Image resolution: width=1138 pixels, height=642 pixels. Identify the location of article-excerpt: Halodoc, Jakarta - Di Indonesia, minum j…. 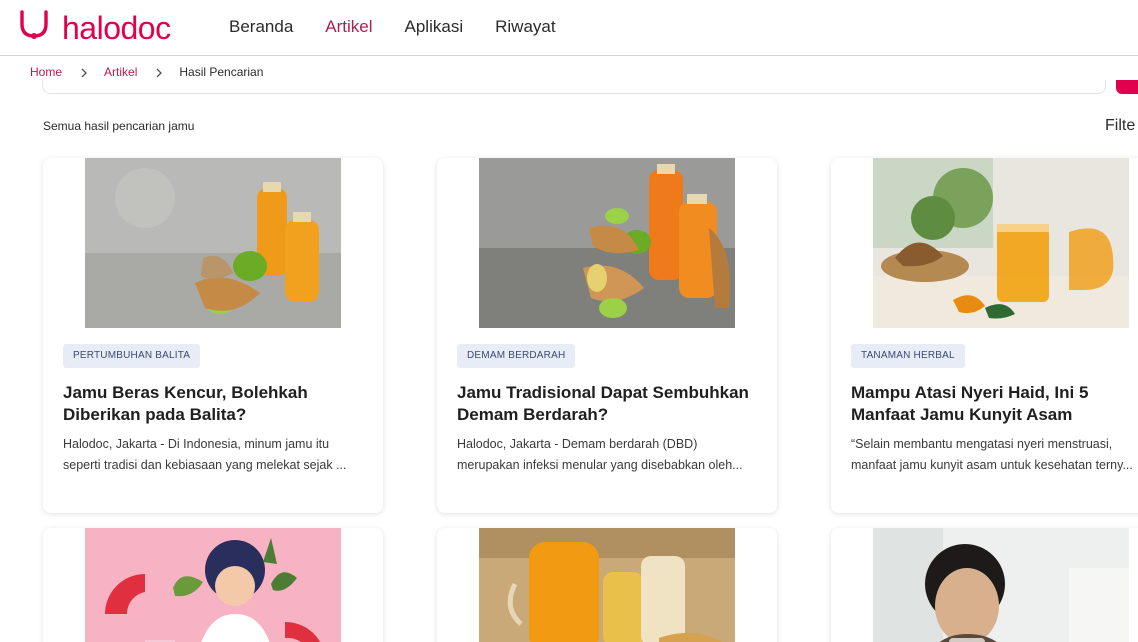
(215, 455).